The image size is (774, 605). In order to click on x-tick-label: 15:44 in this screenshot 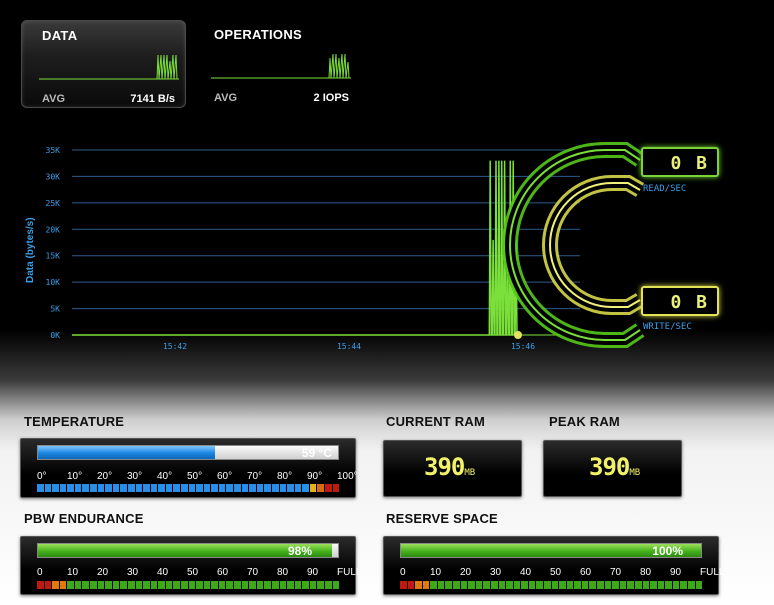, I will do `click(349, 346)`.